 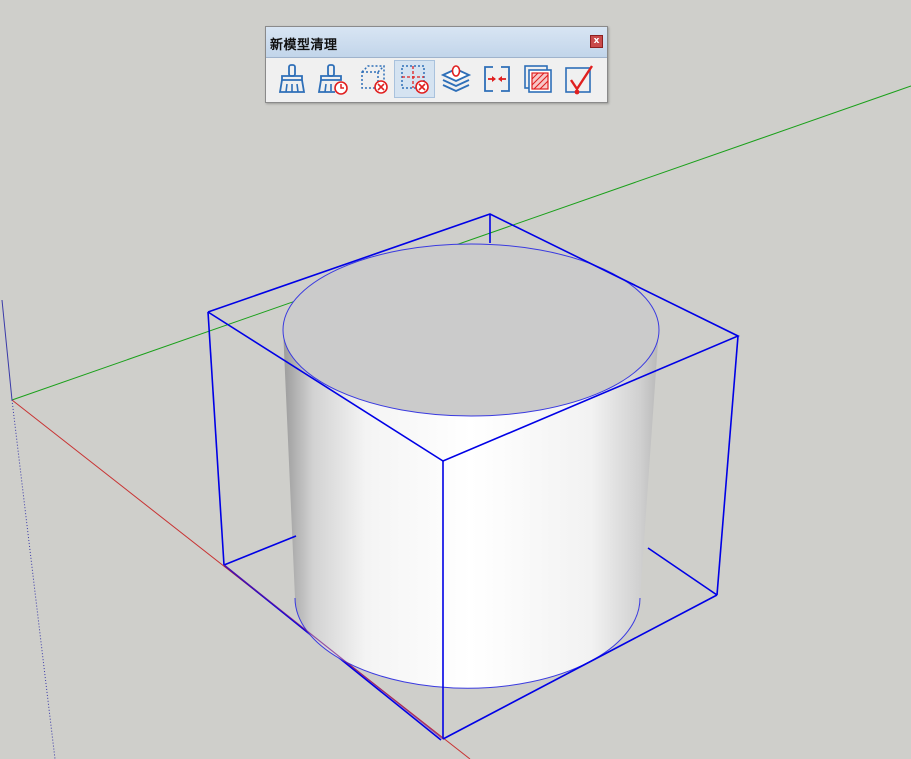 I want to click on checkmark-icon, so click(x=578, y=80).